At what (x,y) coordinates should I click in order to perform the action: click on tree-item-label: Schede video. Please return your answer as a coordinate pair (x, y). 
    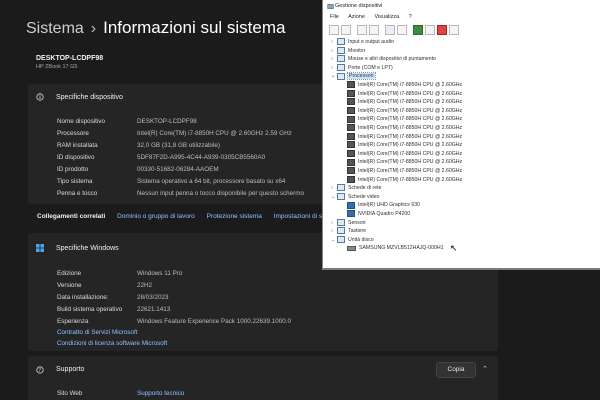
    Looking at the image, I should click on (364, 196).